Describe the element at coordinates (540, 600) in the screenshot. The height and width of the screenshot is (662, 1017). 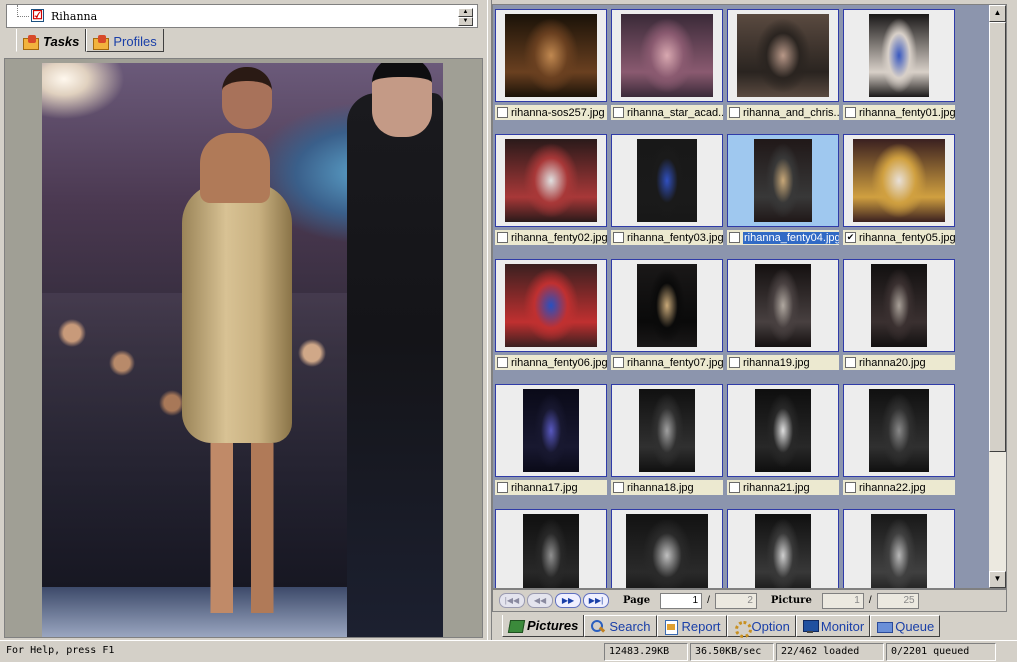
I see `prev-page-button: ◀◀` at that location.